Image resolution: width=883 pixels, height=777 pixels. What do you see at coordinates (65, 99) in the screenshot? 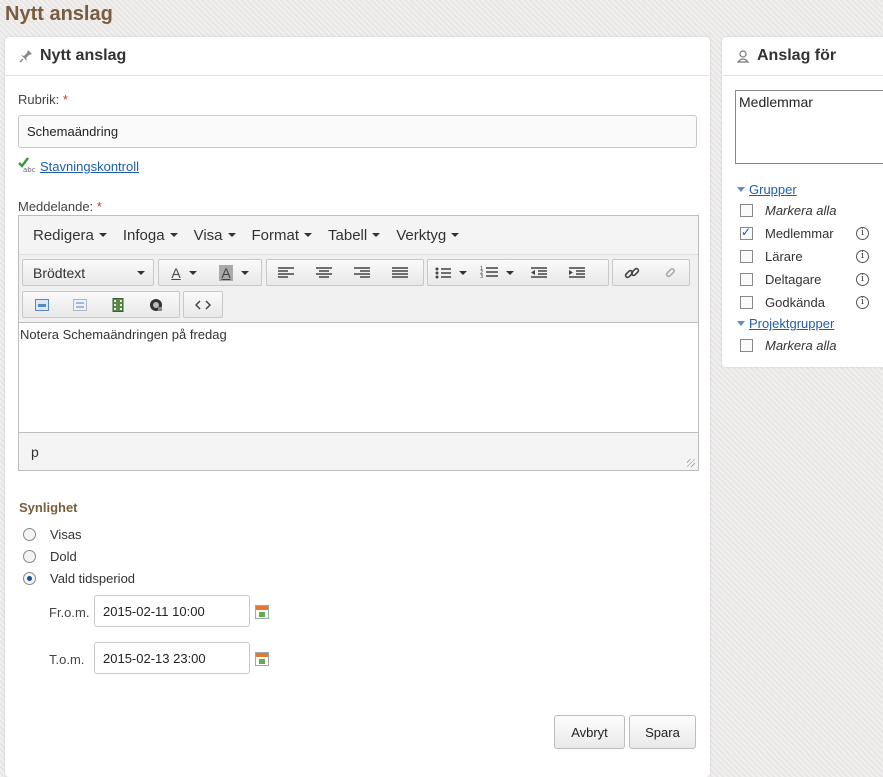
I see `required-mark: *` at bounding box center [65, 99].